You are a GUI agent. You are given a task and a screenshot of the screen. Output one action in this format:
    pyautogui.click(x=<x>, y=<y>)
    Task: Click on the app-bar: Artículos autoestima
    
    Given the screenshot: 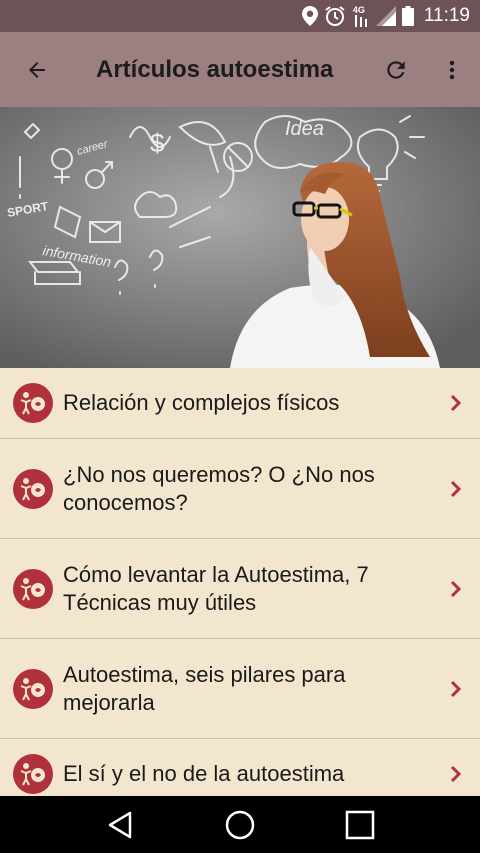 What is the action you would take?
    pyautogui.click(x=240, y=69)
    